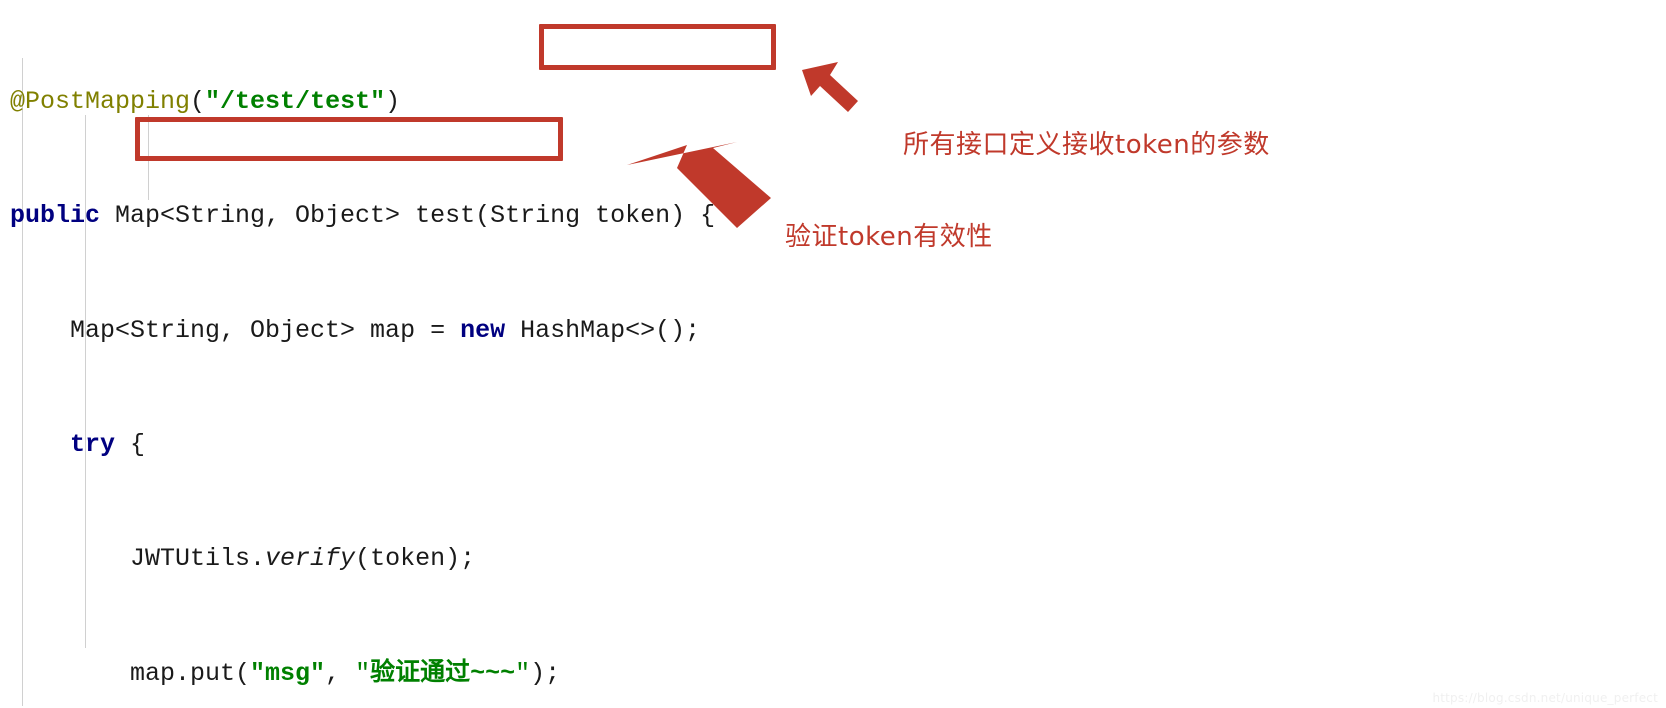 The width and height of the screenshot is (1666, 708). Describe the element at coordinates (1086, 145) in the screenshot. I see `param-callout-text: 所有接口定义接收token的参数` at that location.